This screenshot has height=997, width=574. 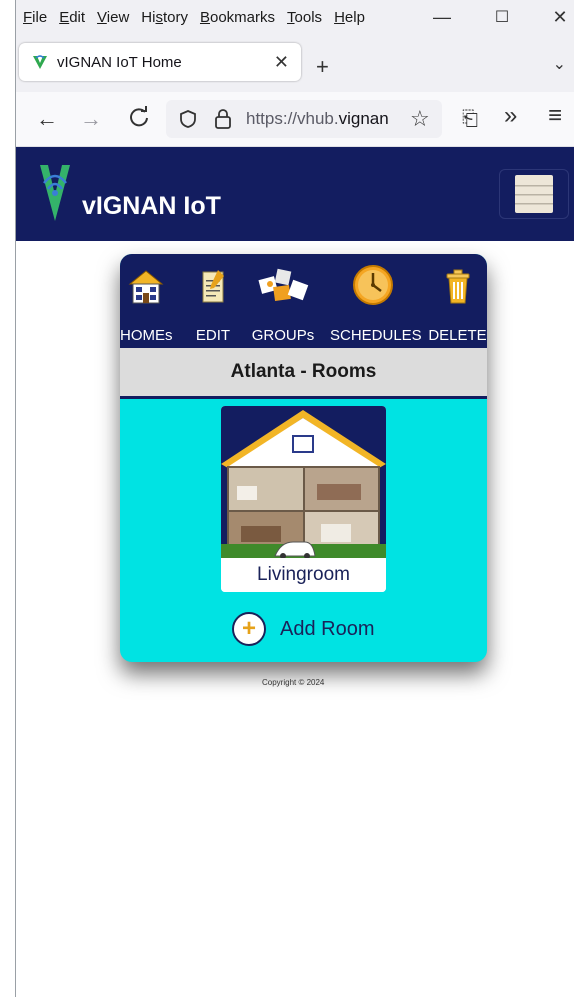 What do you see at coordinates (349, 17) in the screenshot?
I see `menu-help: Help` at bounding box center [349, 17].